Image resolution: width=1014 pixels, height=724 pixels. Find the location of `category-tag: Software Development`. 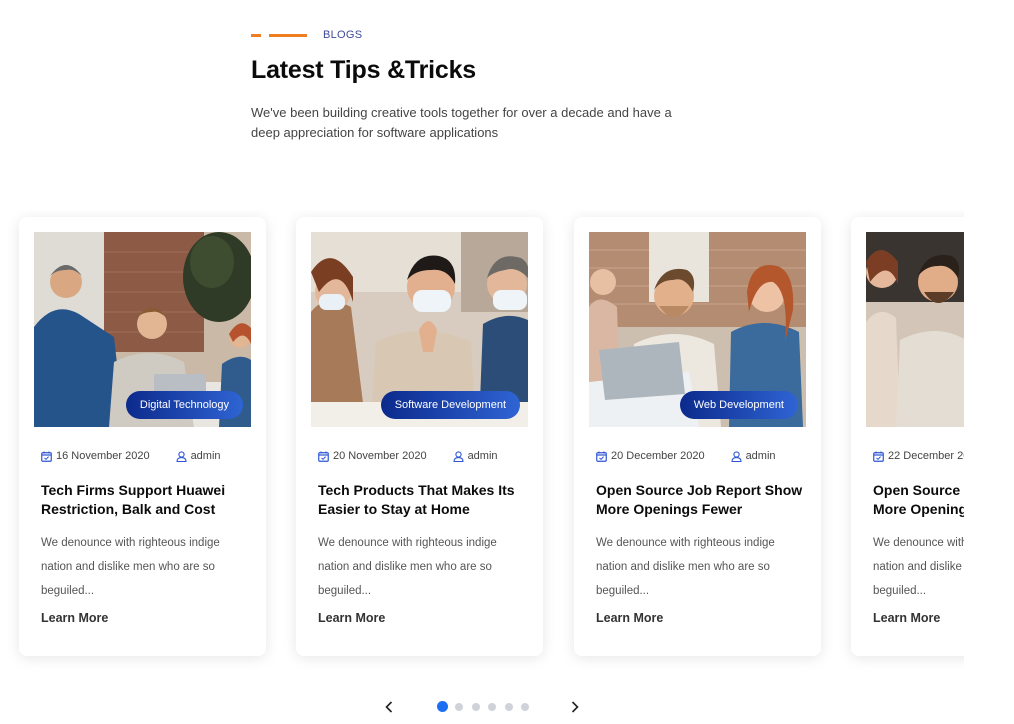

category-tag: Software Development is located at coordinates (450, 405).